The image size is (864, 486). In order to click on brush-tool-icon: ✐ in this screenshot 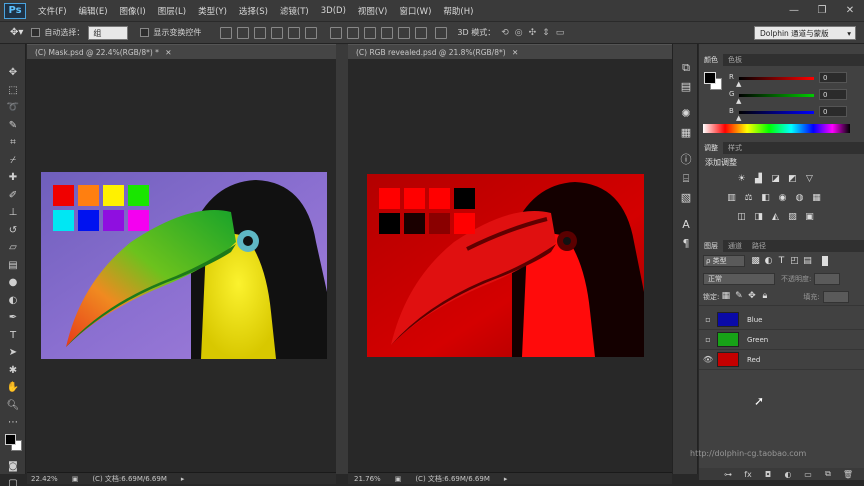, I will do `click(13, 196)`.